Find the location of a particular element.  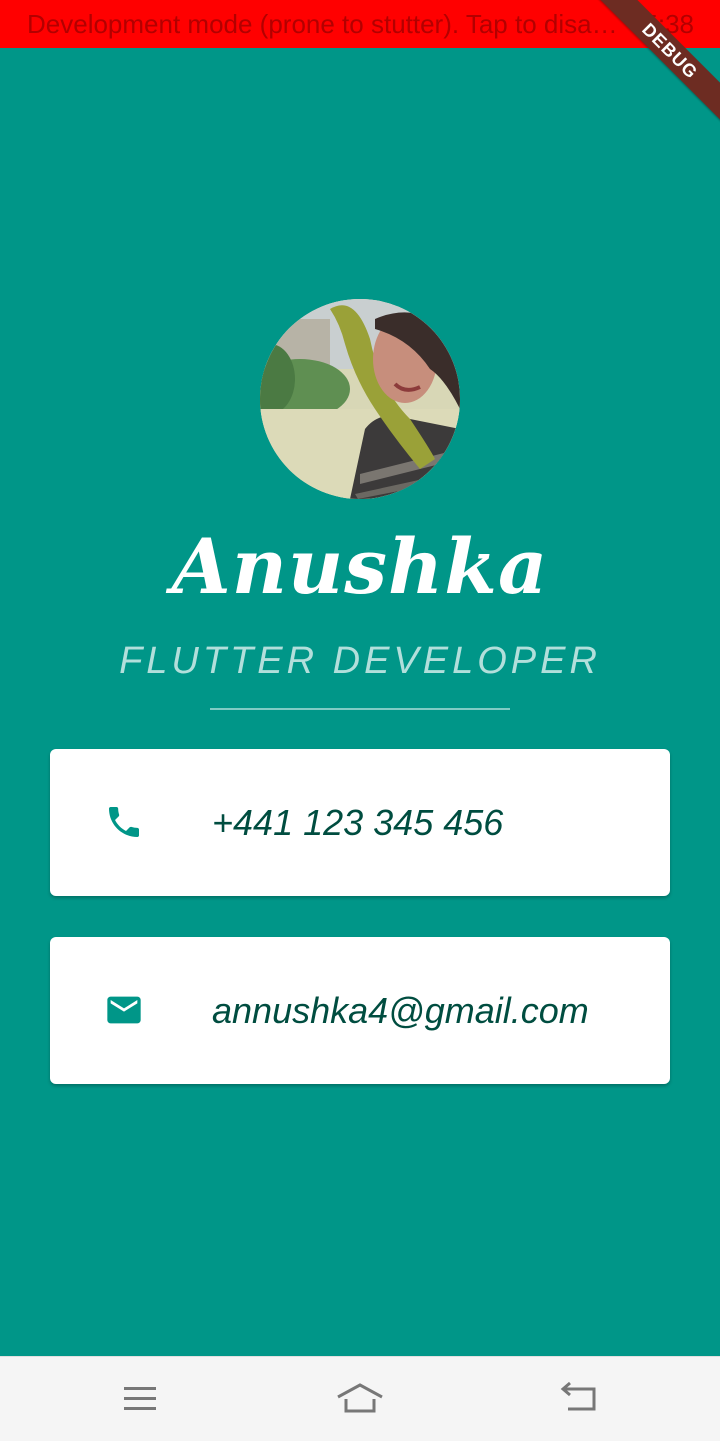

phone-card: +441 123 345 456 is located at coordinates (360, 822).